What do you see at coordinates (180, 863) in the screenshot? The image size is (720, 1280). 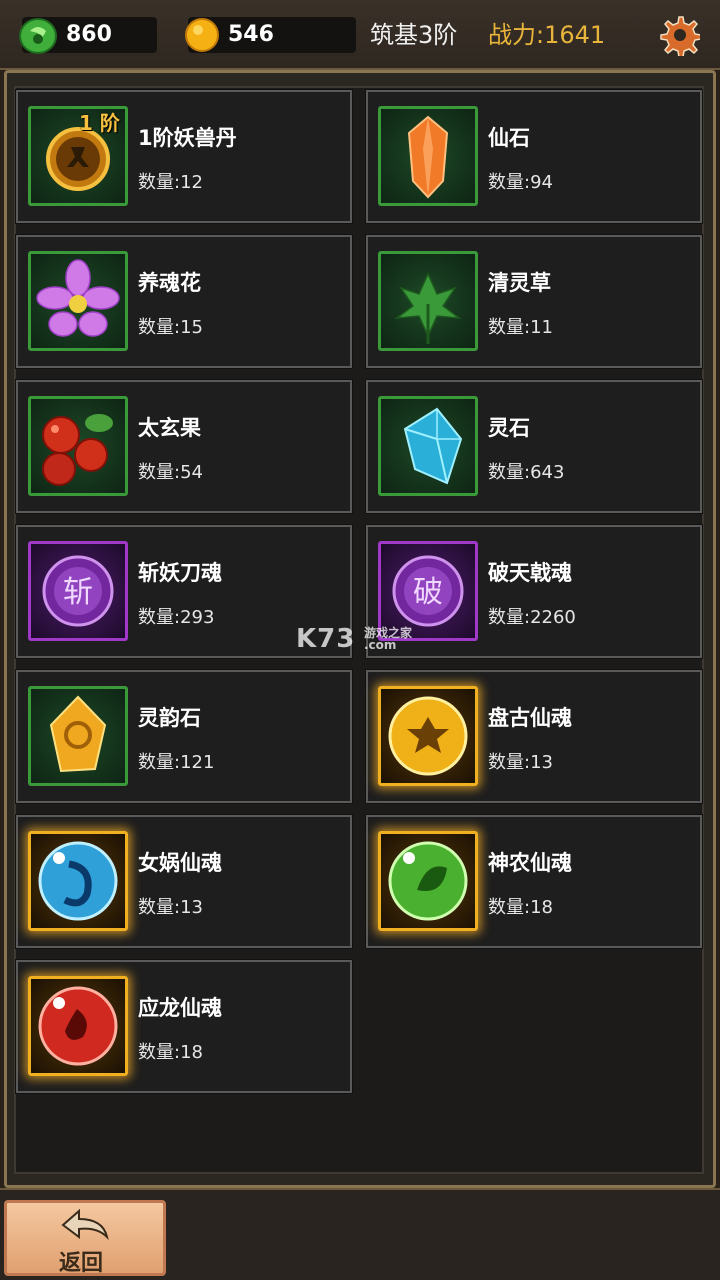 I see `item-name: 女娲仙魂` at bounding box center [180, 863].